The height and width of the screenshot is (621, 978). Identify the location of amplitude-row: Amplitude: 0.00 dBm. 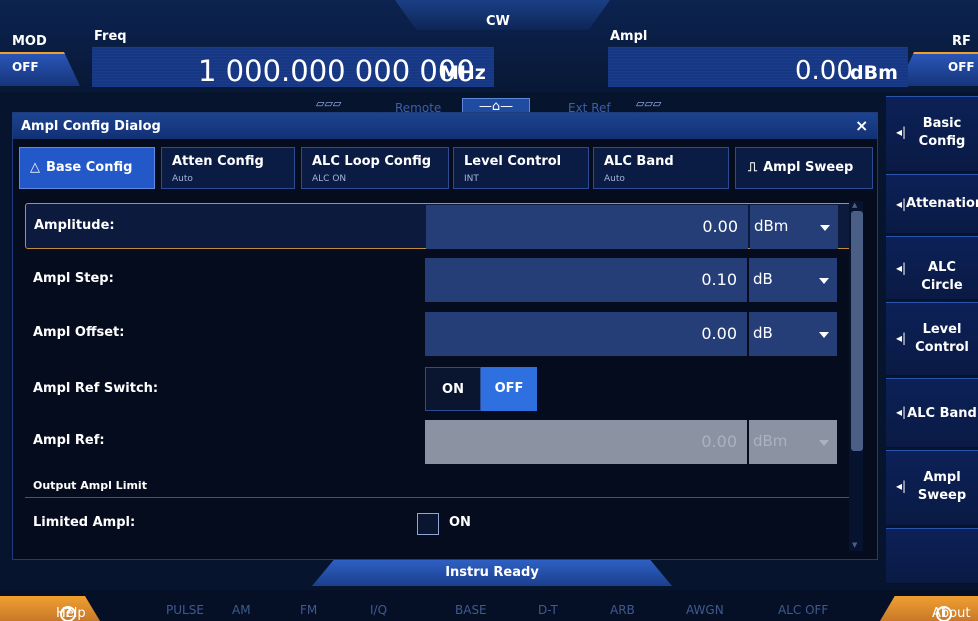
(441, 226).